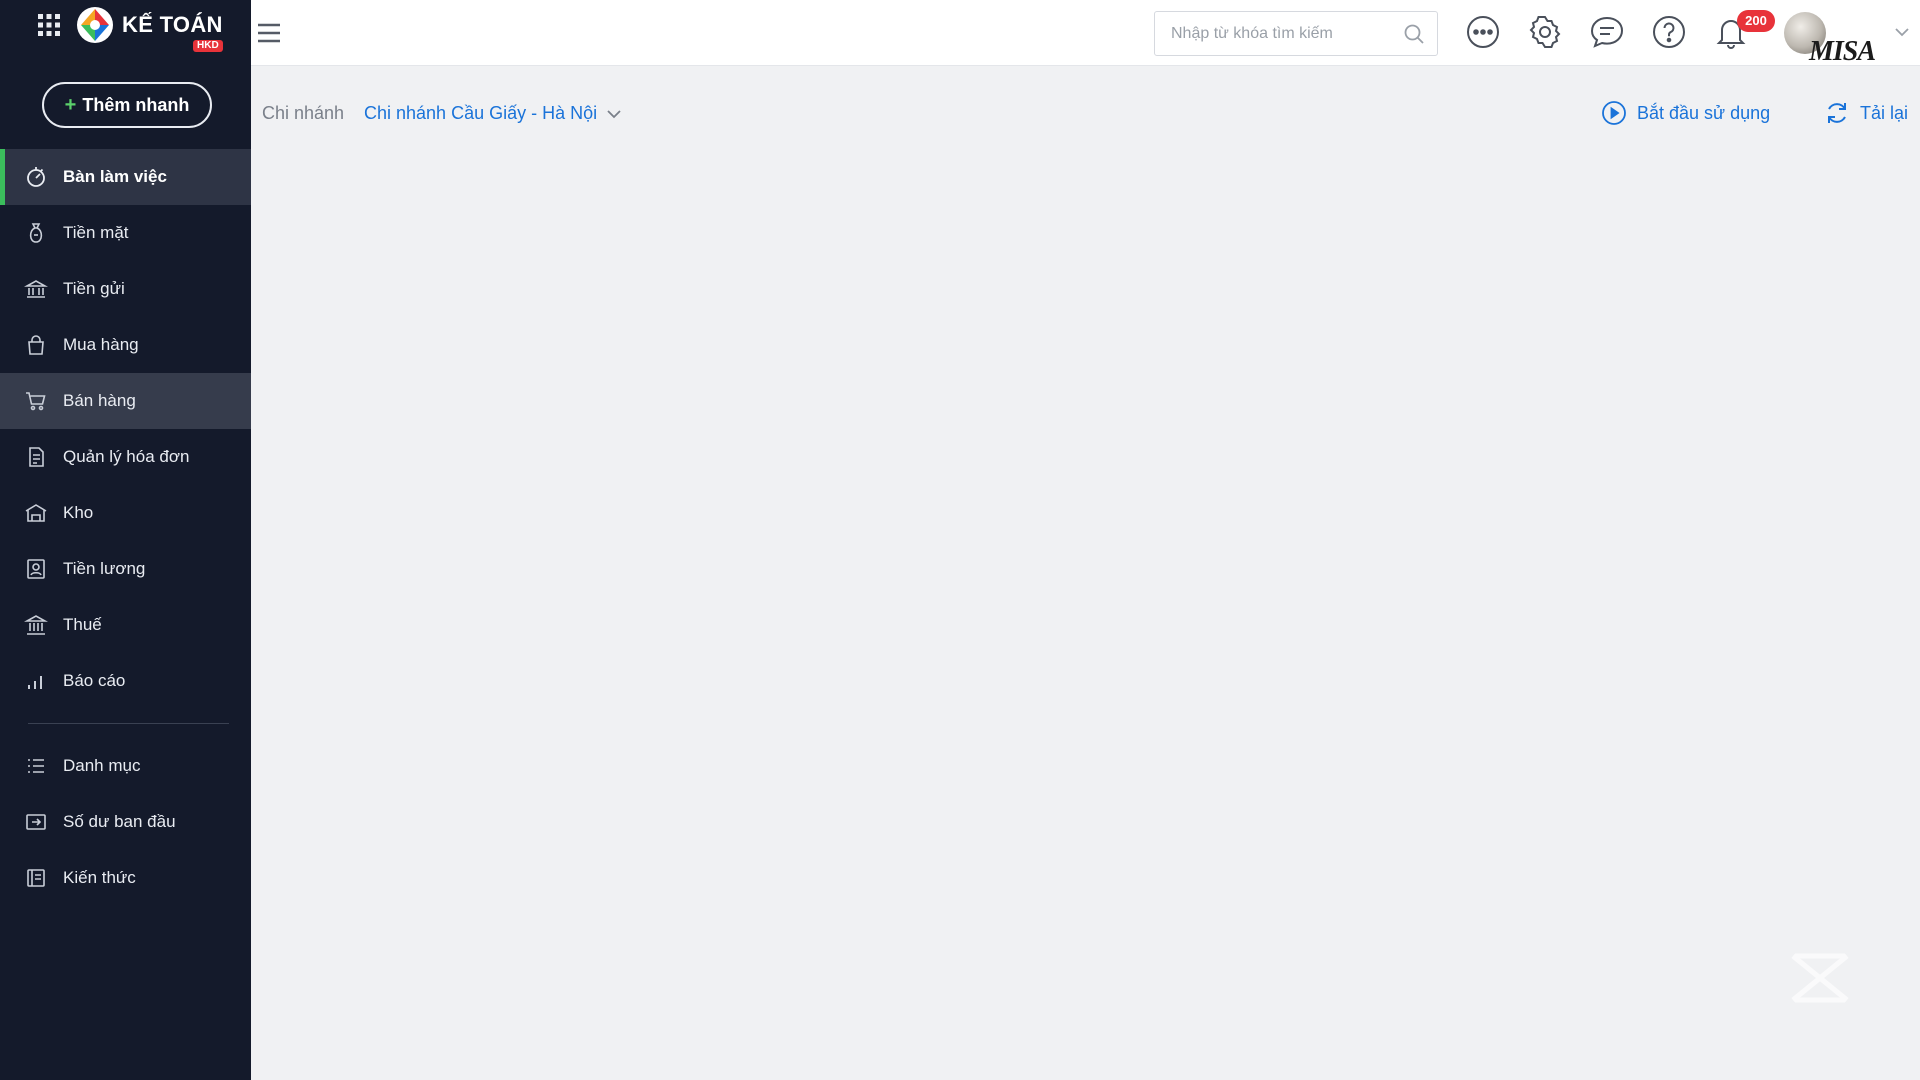  I want to click on sidebar-item-opening-balance: Số dư ban đầu, so click(125, 822).